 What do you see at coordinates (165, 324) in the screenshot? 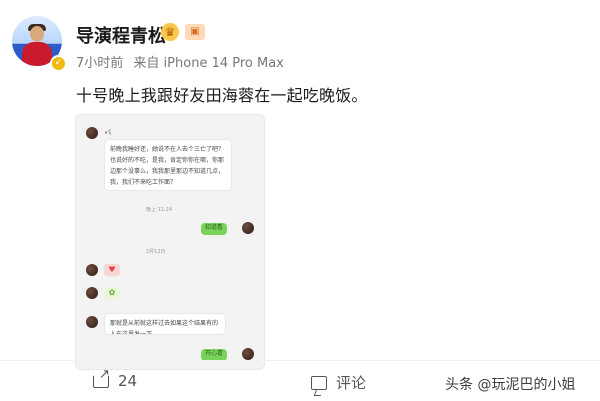
I see `chat-bubble-short: 那就是从前就这样过去如果这个结果有的人在这里发一下` at bounding box center [165, 324].